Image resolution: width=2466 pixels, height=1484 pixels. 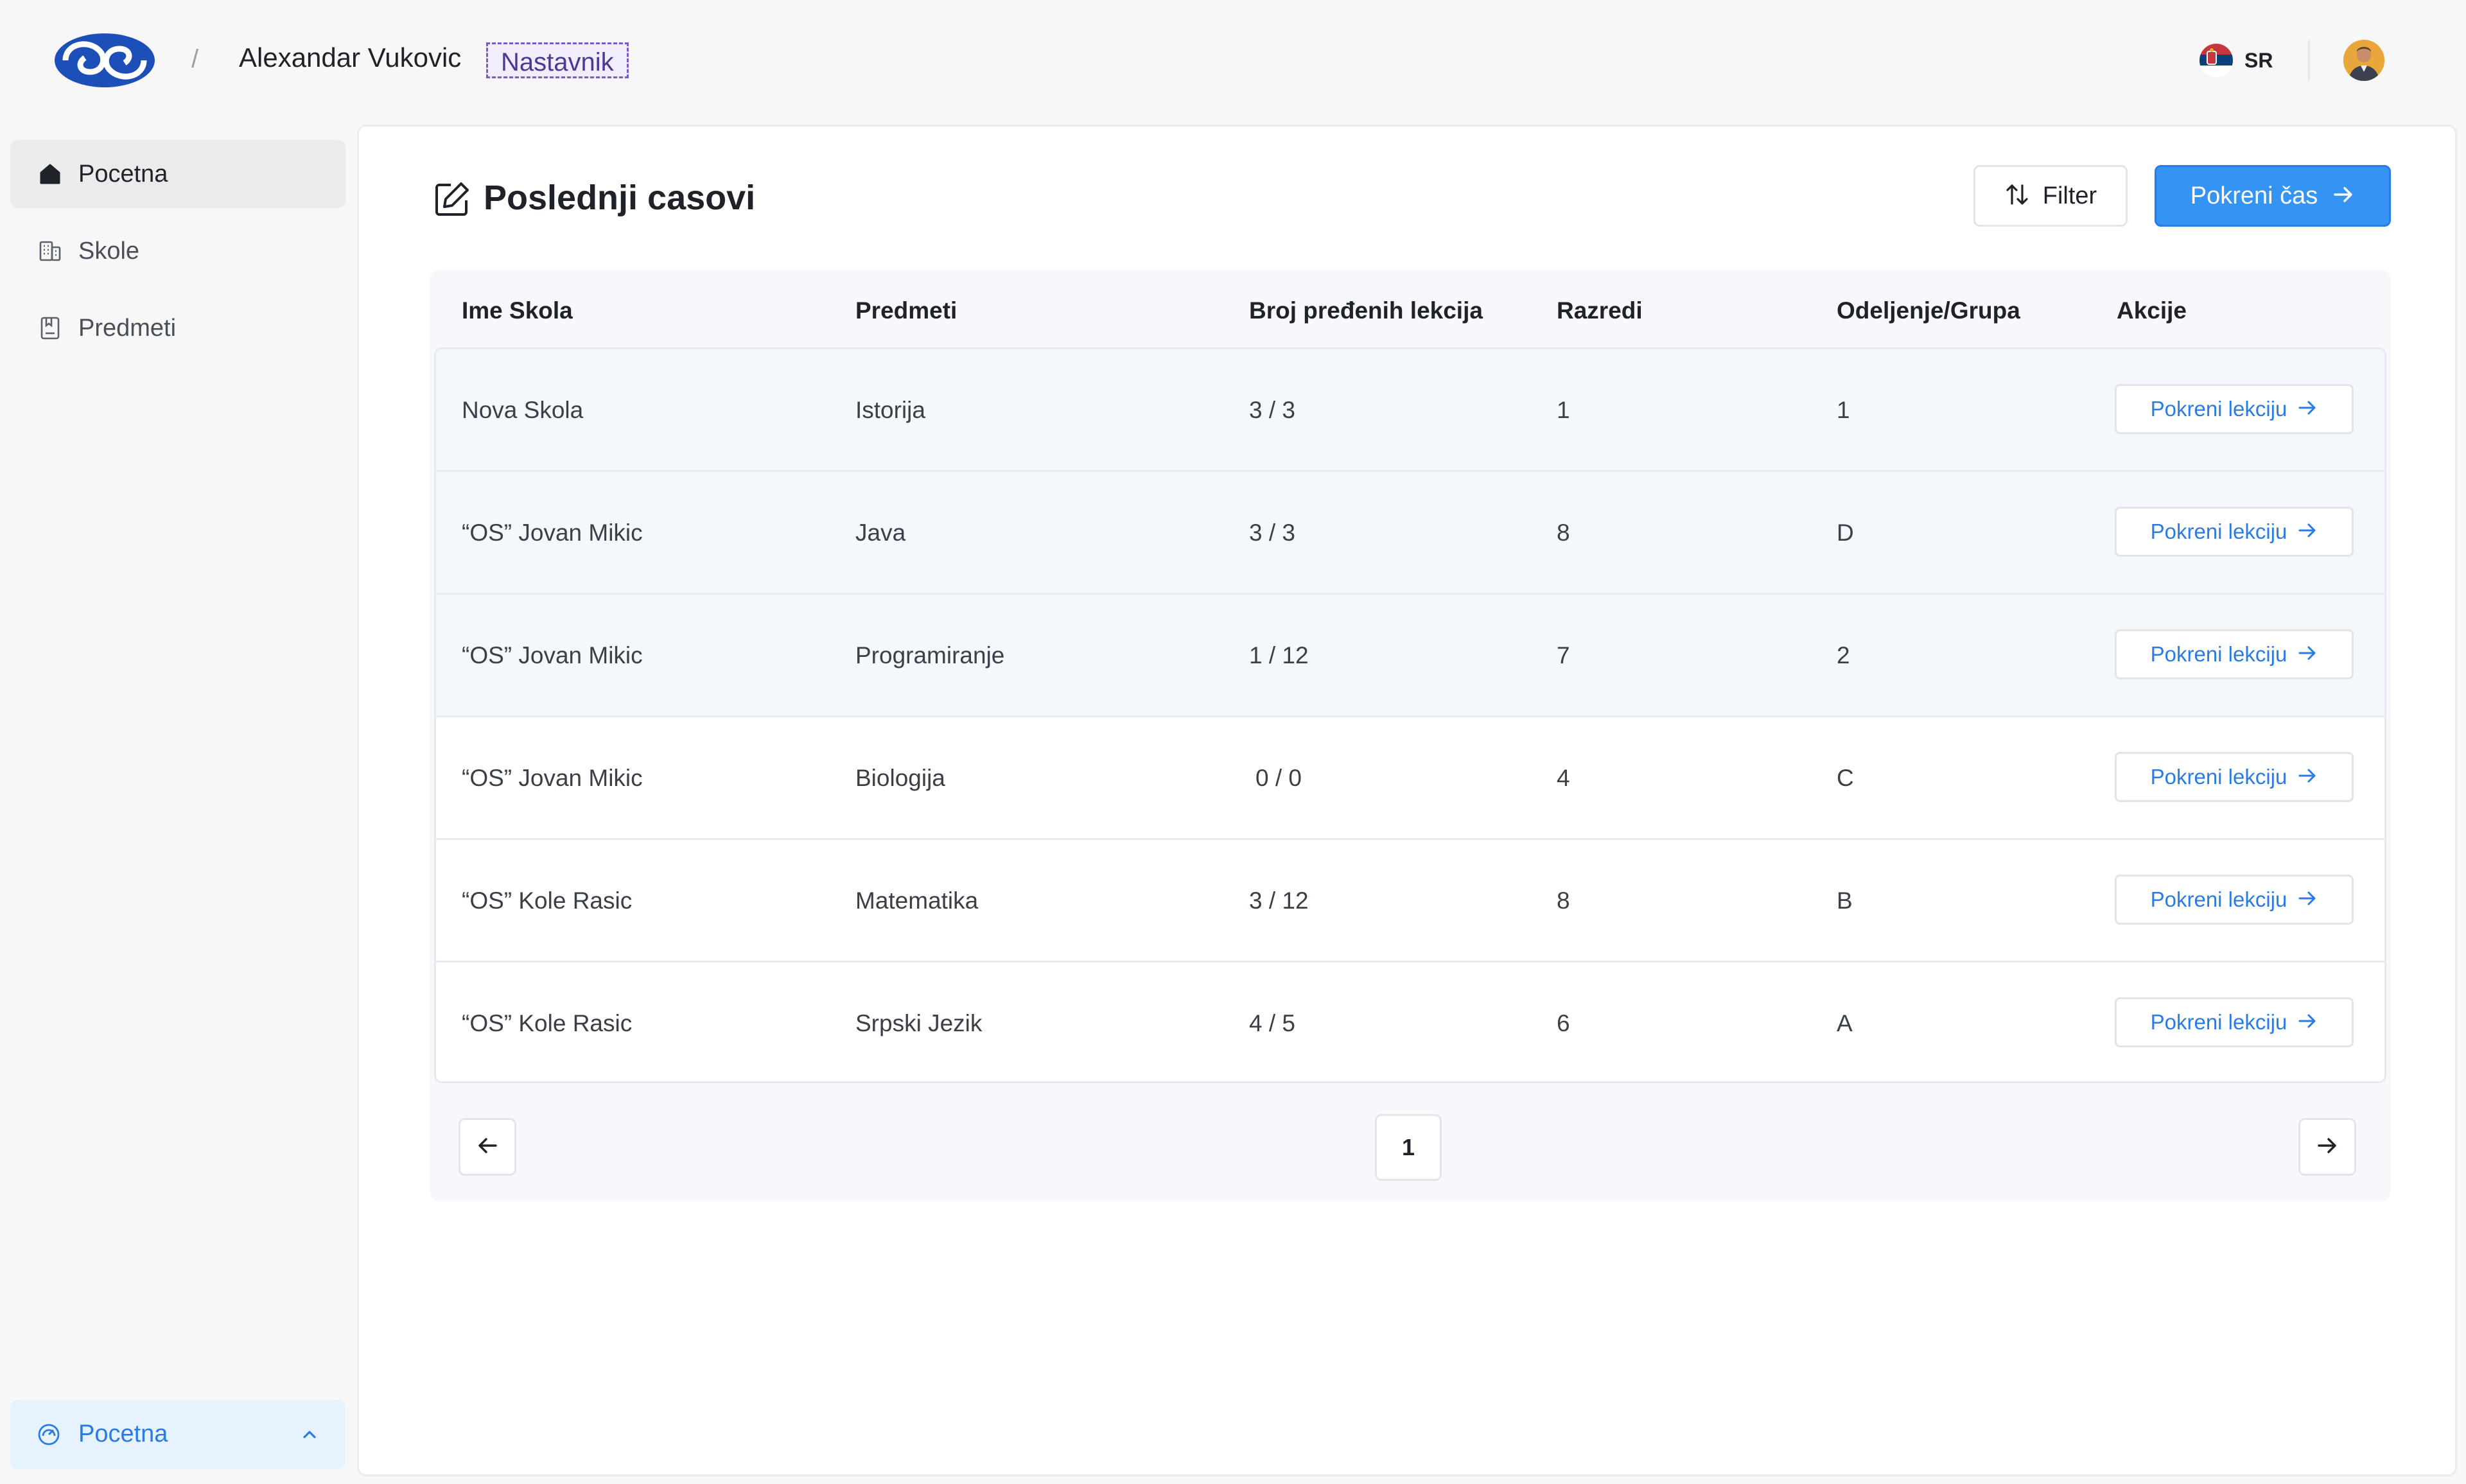 I want to click on building-icon, so click(x=50, y=251).